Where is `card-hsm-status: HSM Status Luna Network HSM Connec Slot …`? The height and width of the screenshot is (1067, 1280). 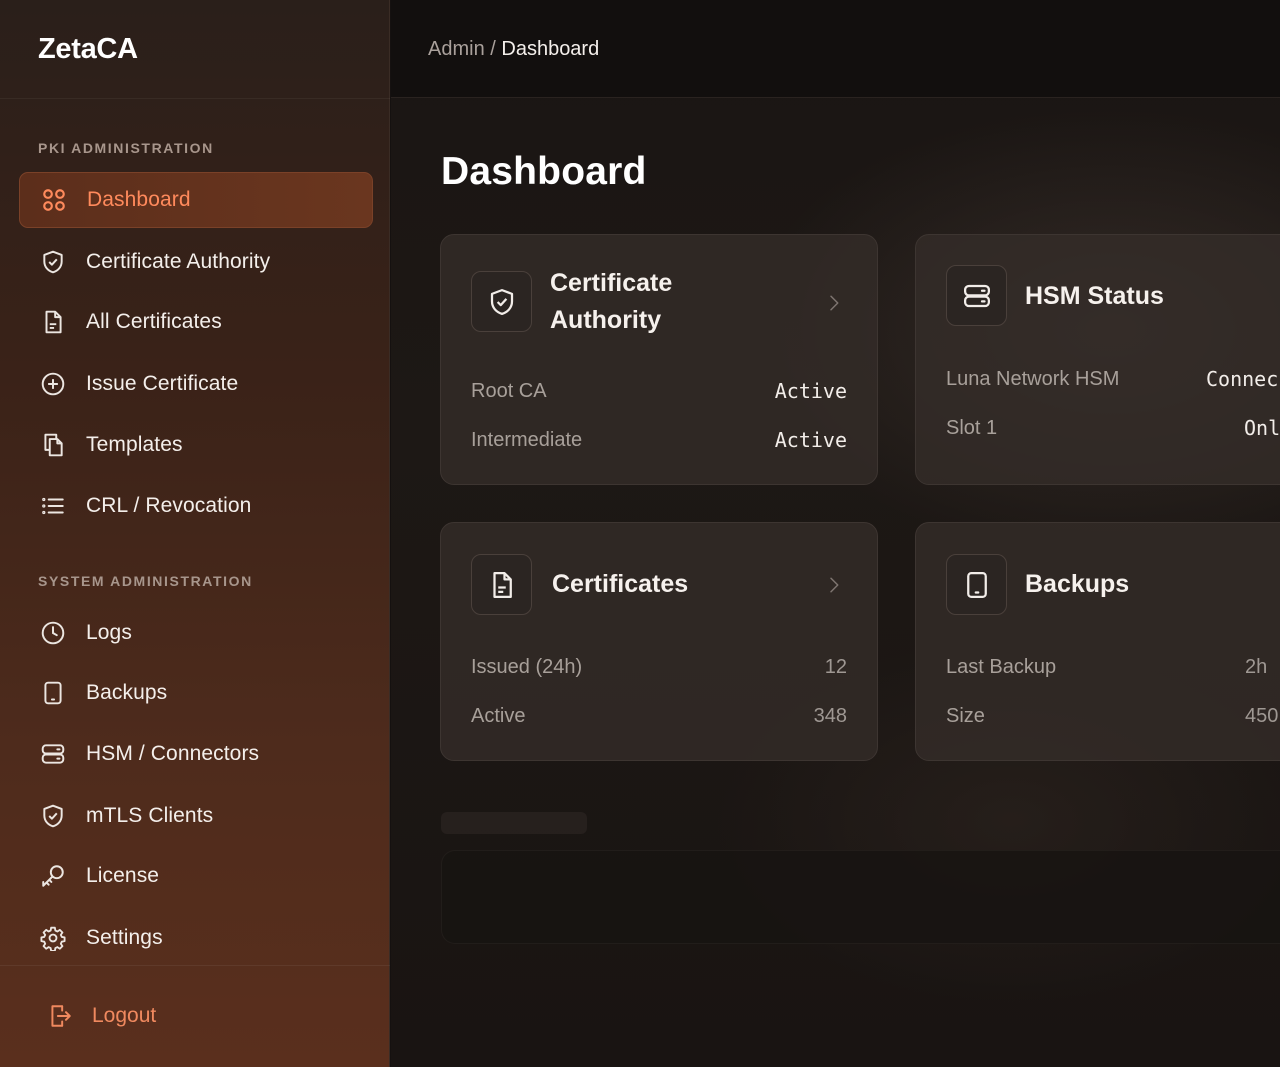 card-hsm-status: HSM Status Luna Network HSM Connec Slot … is located at coordinates (1097, 359).